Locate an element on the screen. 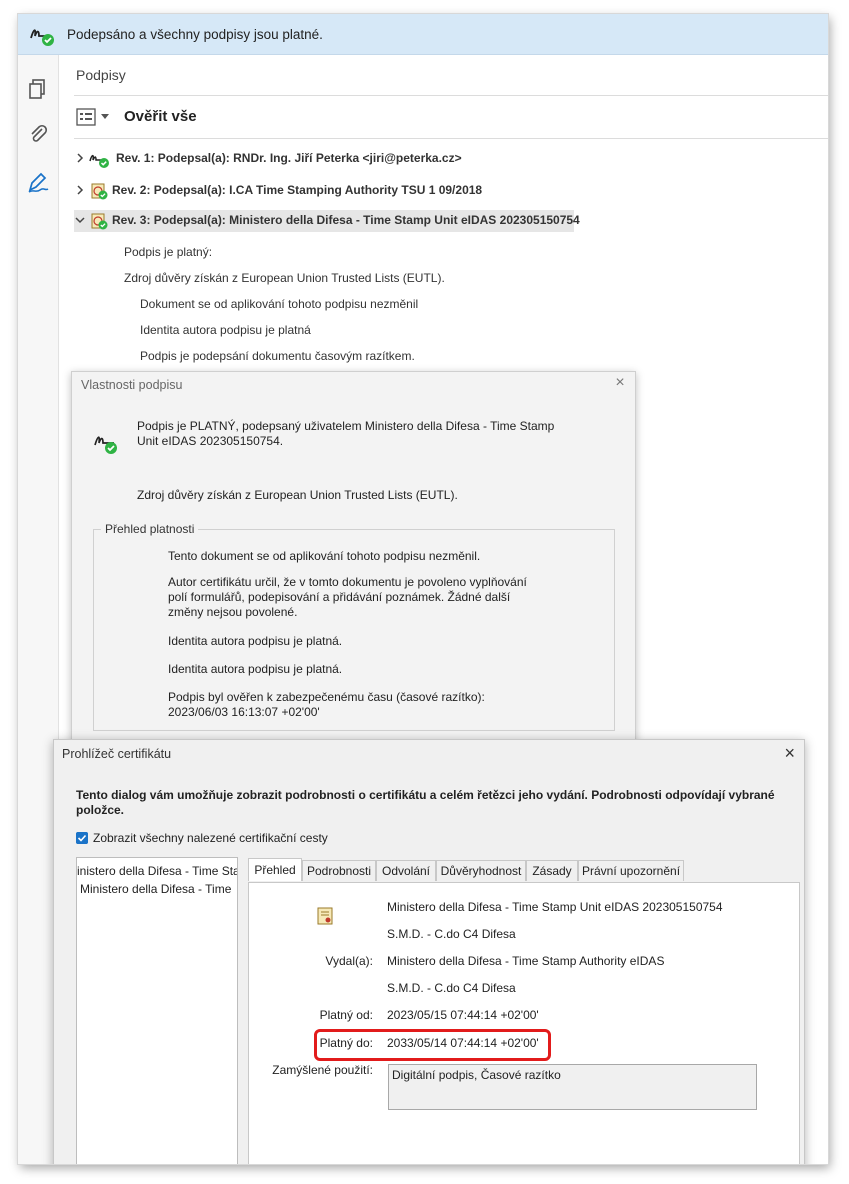 This screenshot has height=1184, width=849. intended-use-label: Zamýšlené použití: is located at coordinates (322, 1070).